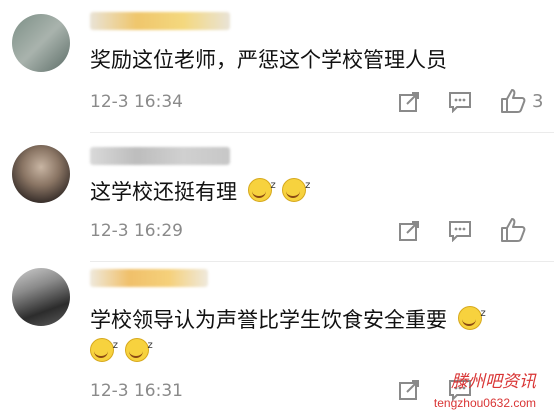 The height and width of the screenshot is (412, 554). Describe the element at coordinates (163, 192) in the screenshot. I see `comment-text-content: 这学校还挺有理` at that location.